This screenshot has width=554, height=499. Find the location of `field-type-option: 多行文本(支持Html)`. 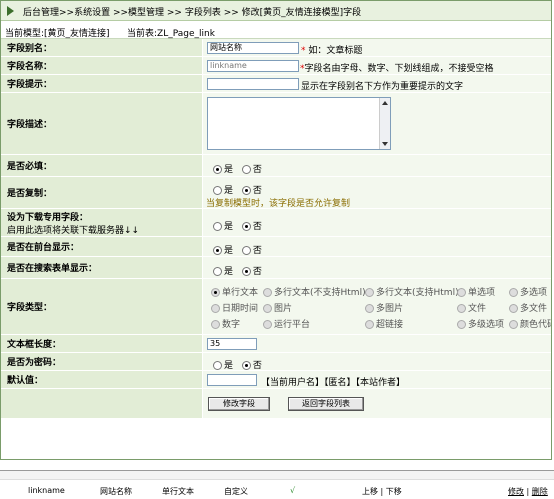

field-type-option: 多行文本(支持Html) is located at coordinates (412, 291).